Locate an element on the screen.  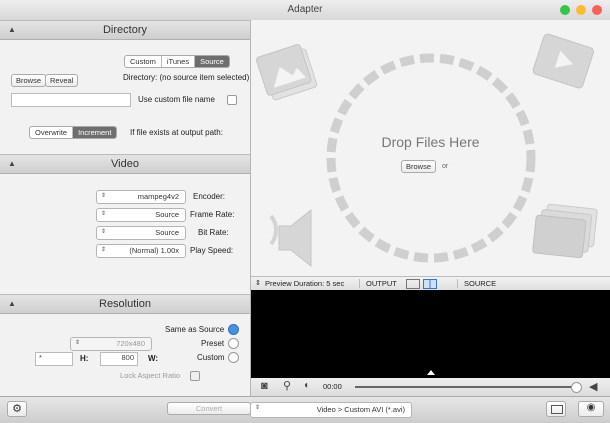
tab-custom: Custom is located at coordinates (143, 61).